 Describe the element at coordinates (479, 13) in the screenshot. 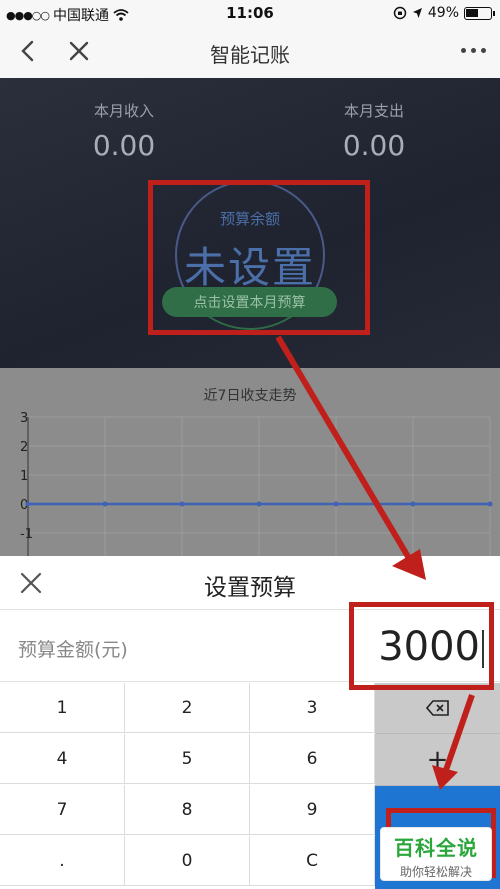

I see `battery-icon` at that location.